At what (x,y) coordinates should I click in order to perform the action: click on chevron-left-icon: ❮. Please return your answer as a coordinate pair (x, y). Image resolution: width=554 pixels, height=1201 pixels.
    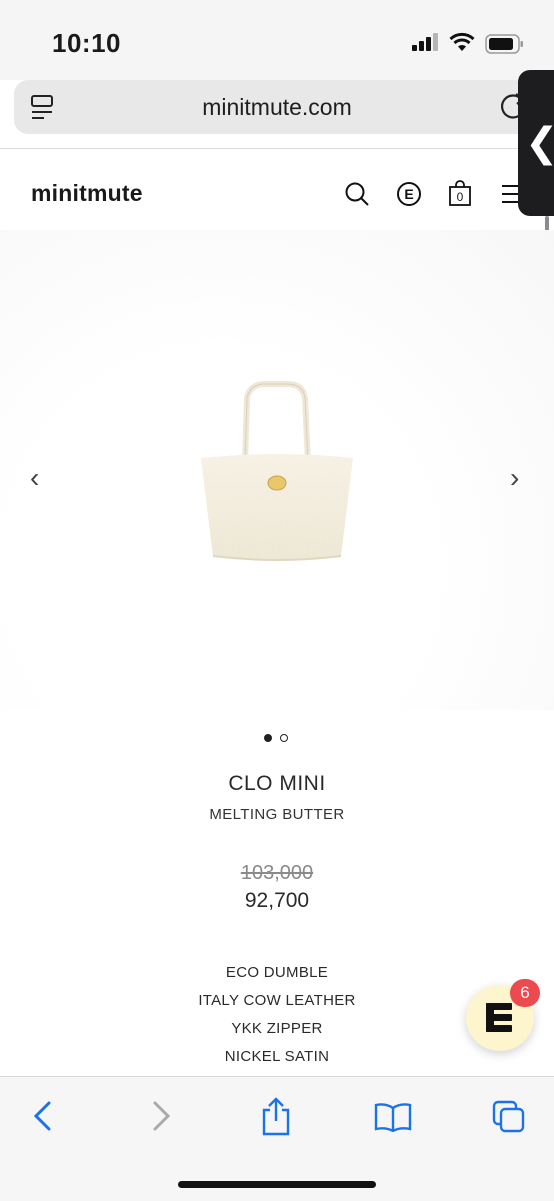
    Looking at the image, I should click on (539, 143).